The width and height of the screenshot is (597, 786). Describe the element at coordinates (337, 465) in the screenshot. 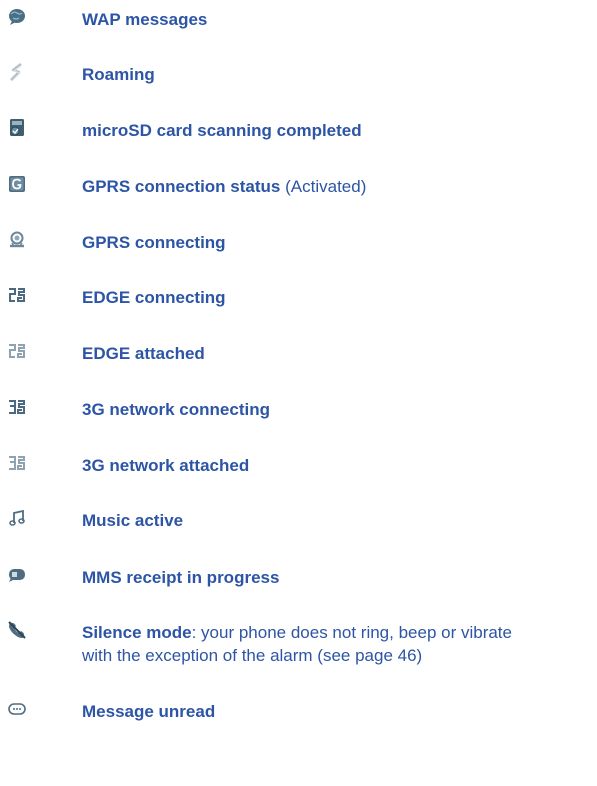

I see `entry-text: 3G network attached` at that location.